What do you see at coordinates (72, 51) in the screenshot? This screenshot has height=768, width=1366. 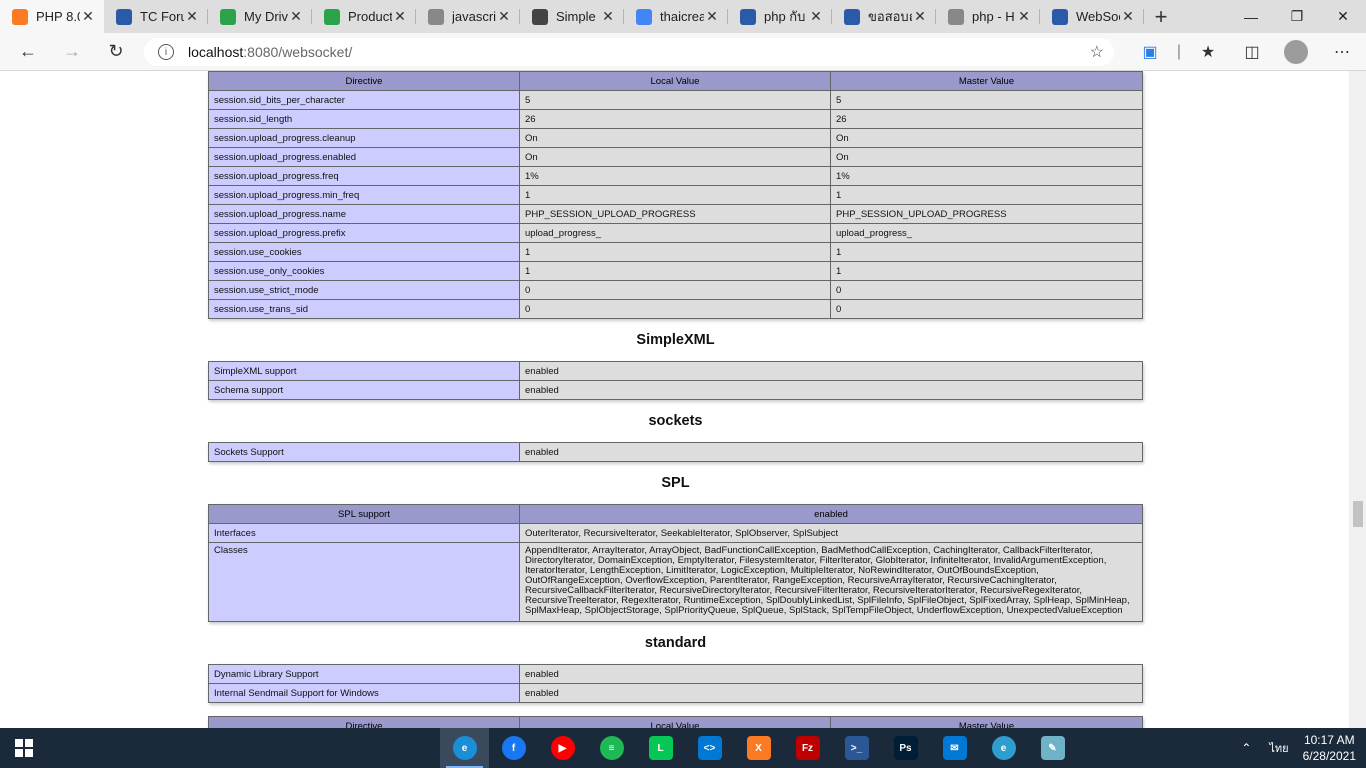 I see `forward-button: →` at bounding box center [72, 51].